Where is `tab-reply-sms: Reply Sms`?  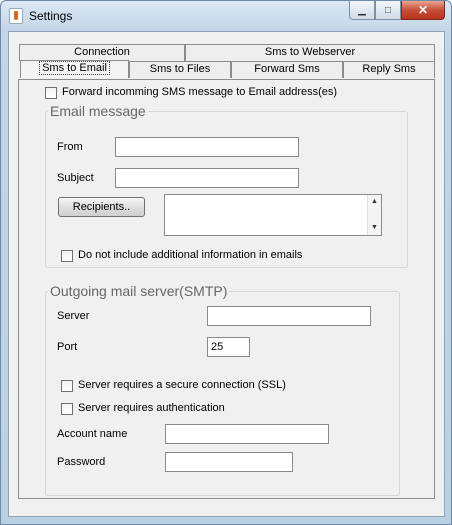 tab-reply-sms: Reply Sms is located at coordinates (389, 69).